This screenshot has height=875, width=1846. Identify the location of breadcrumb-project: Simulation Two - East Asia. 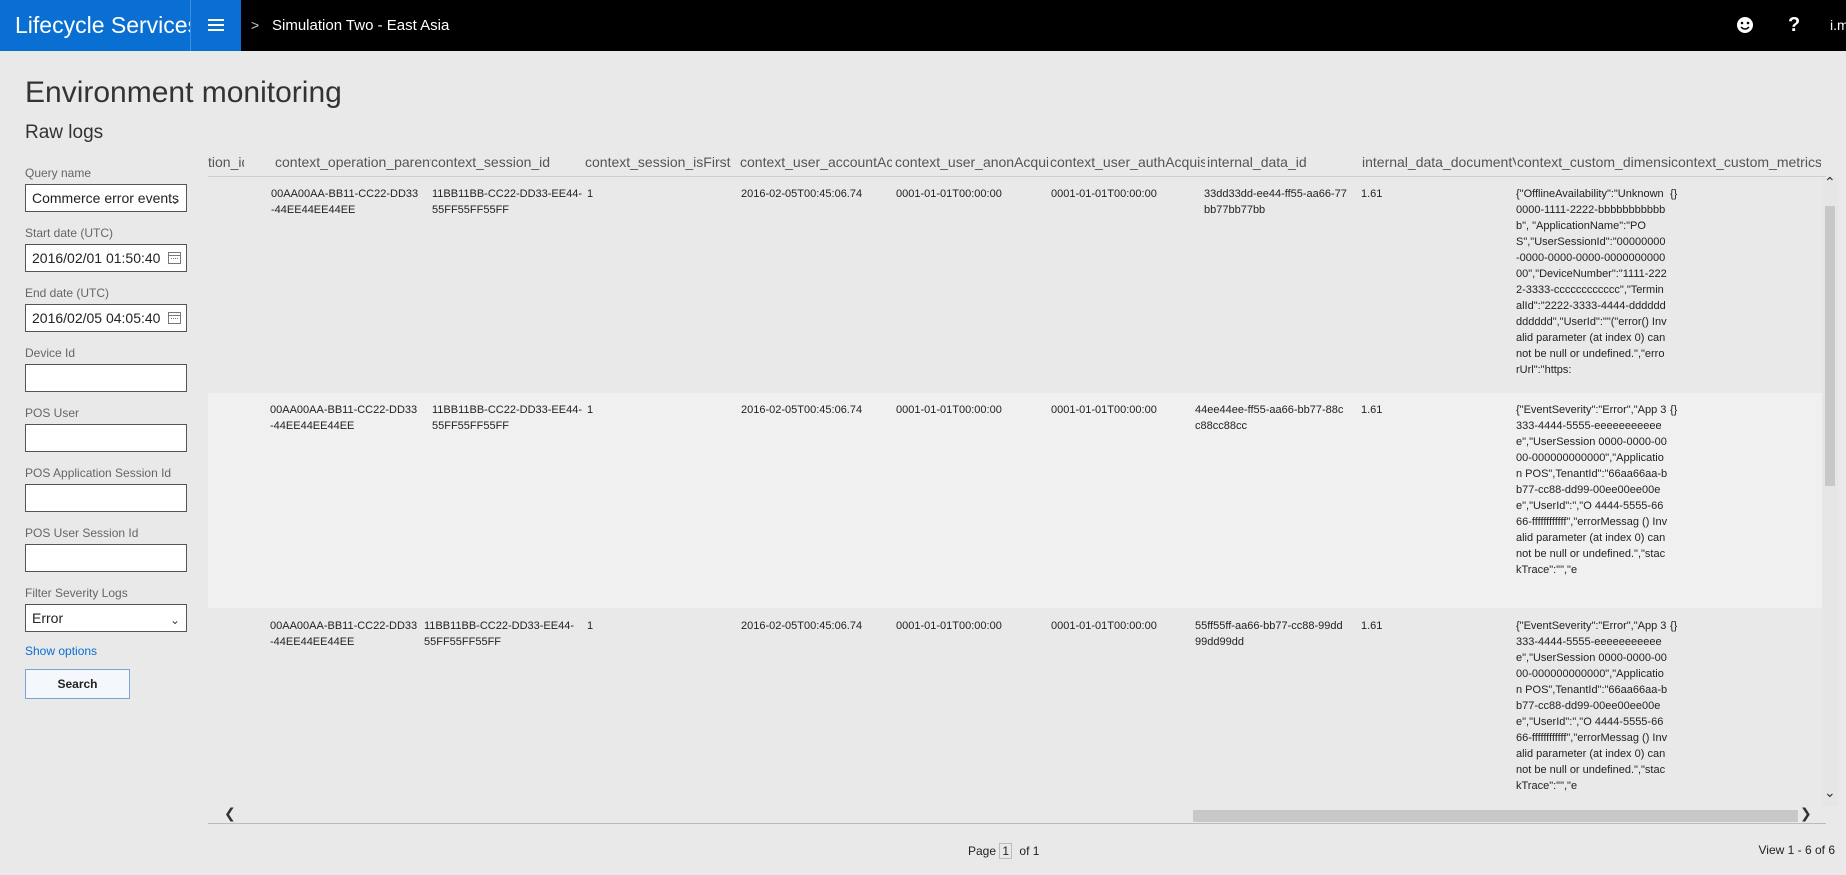
(360, 25).